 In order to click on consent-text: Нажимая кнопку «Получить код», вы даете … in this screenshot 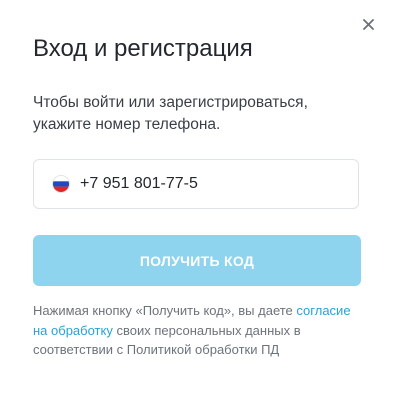, I will do `click(193, 330)`.